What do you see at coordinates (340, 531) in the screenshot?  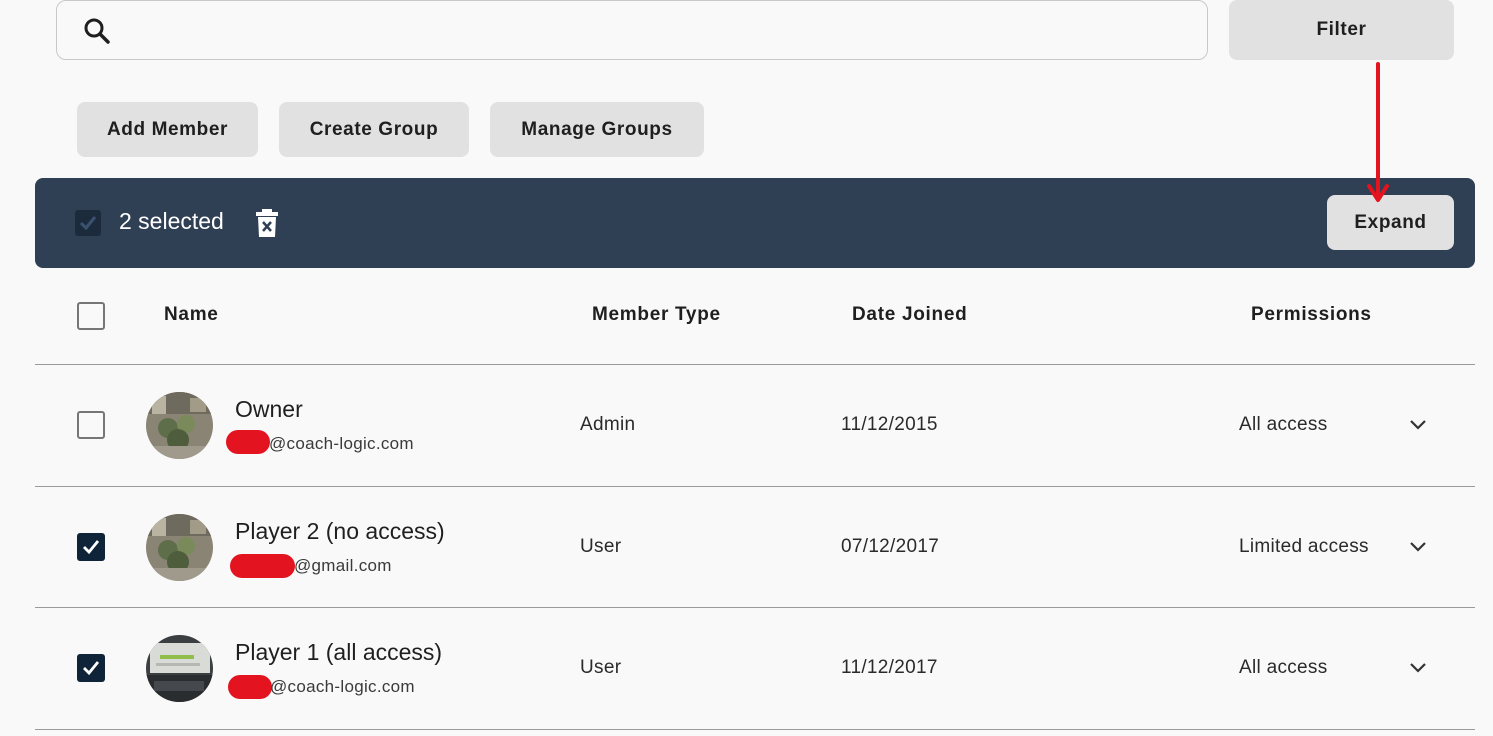 I see `member-name: Player 2 (no access)` at bounding box center [340, 531].